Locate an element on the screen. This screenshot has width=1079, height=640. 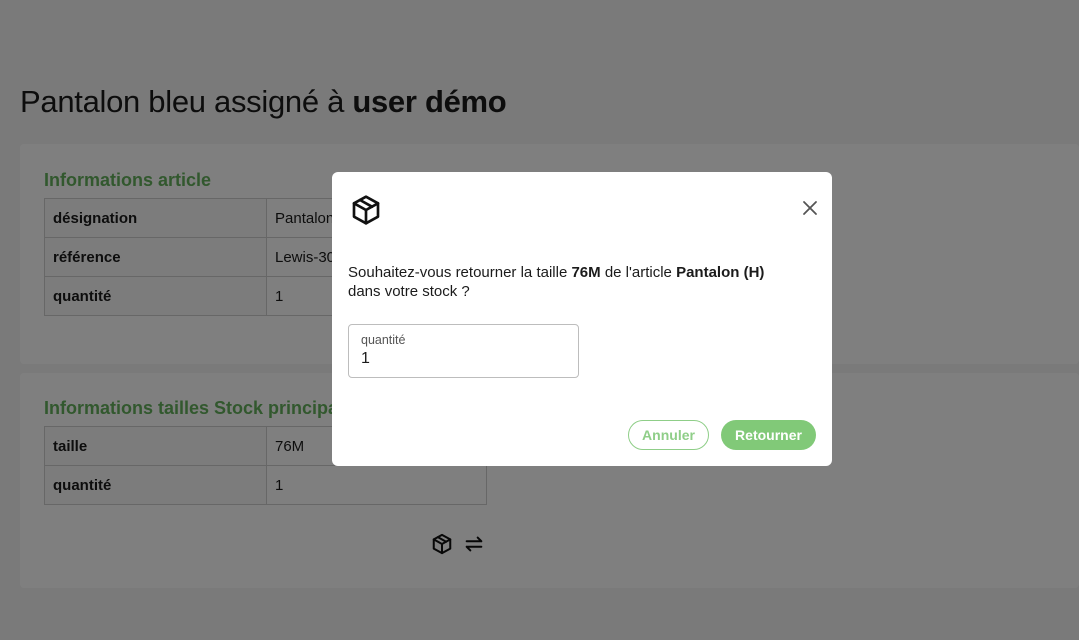
quantity-label: quantité is located at coordinates (383, 340).